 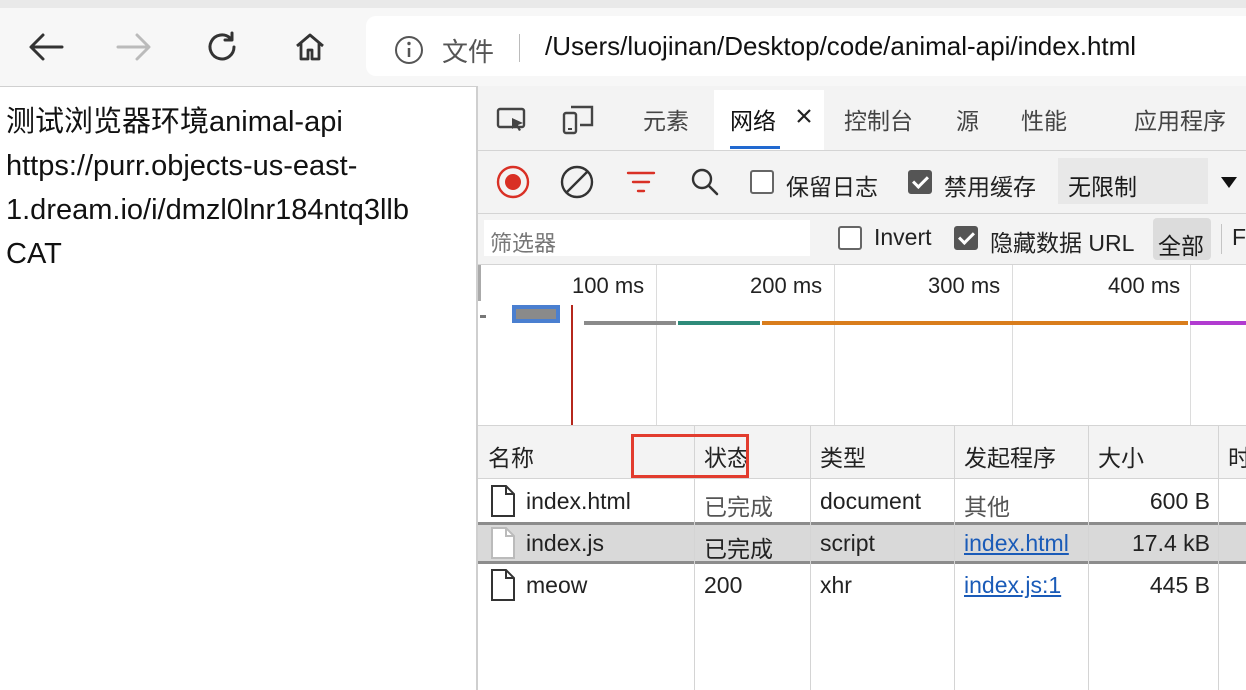 I want to click on window-top-strip, so click(x=623, y=4).